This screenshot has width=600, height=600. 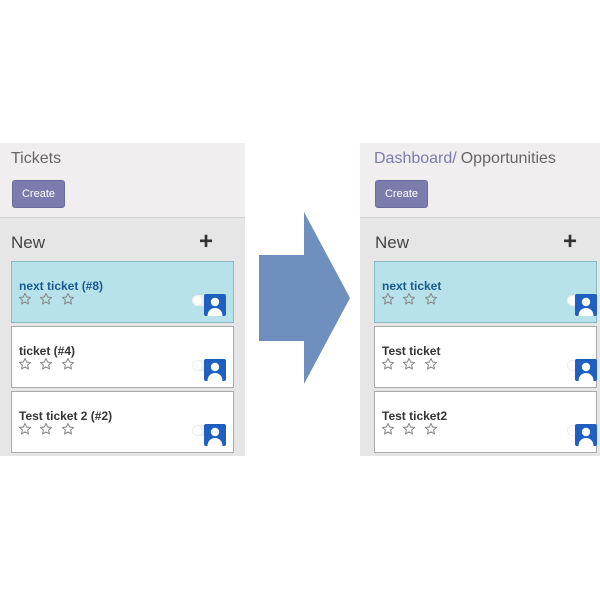 I want to click on breadcrumb-link-dashboard: Dashboard, so click(x=413, y=158).